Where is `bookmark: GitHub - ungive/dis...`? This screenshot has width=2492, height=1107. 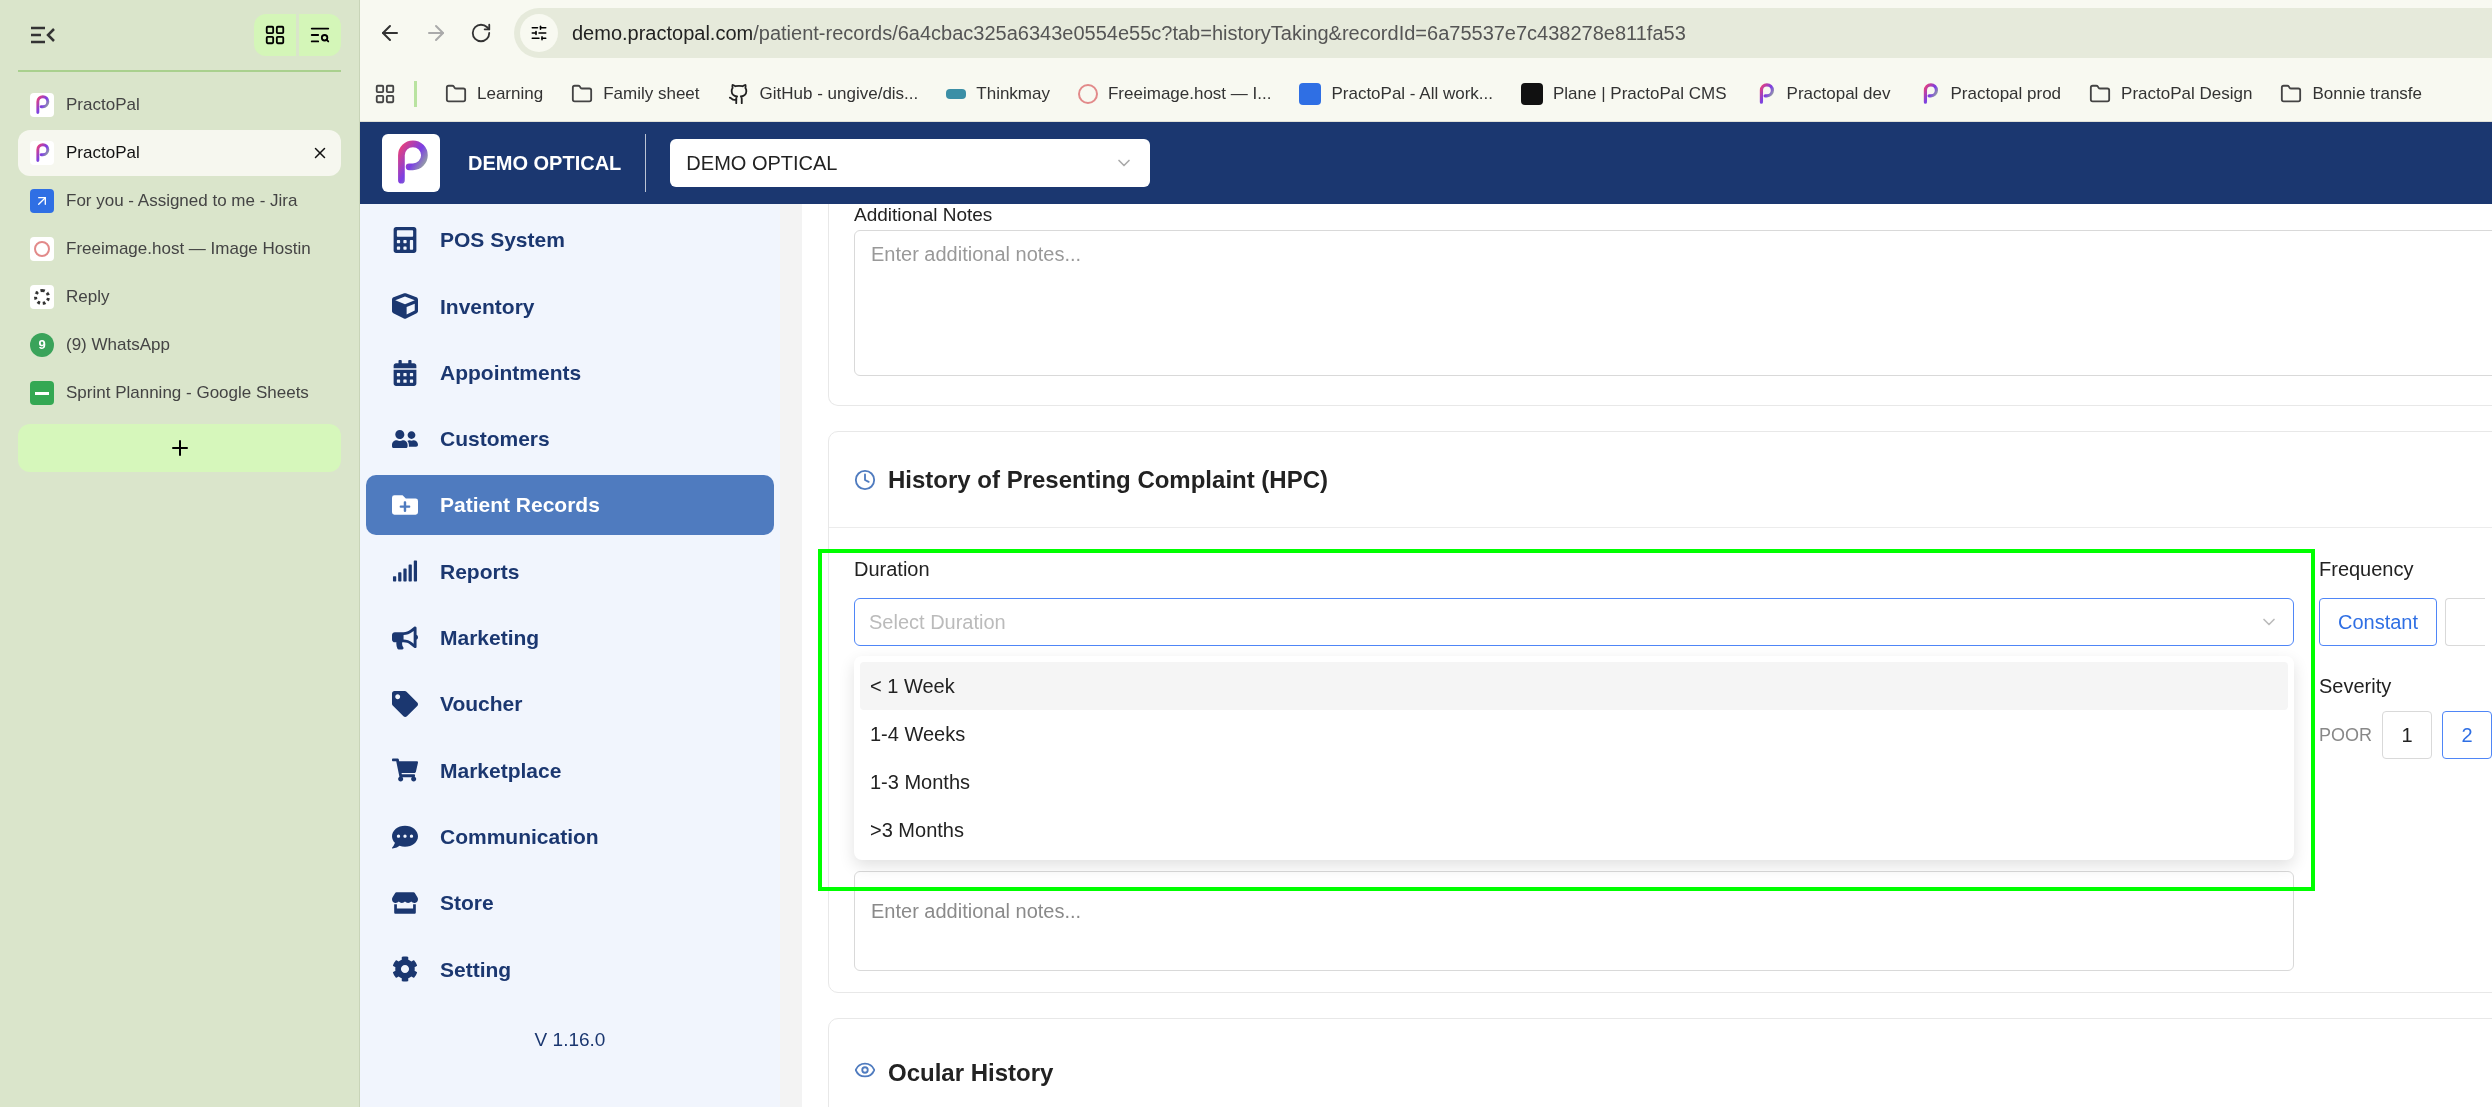
bookmark: GitHub - ungive/dis... is located at coordinates (823, 93).